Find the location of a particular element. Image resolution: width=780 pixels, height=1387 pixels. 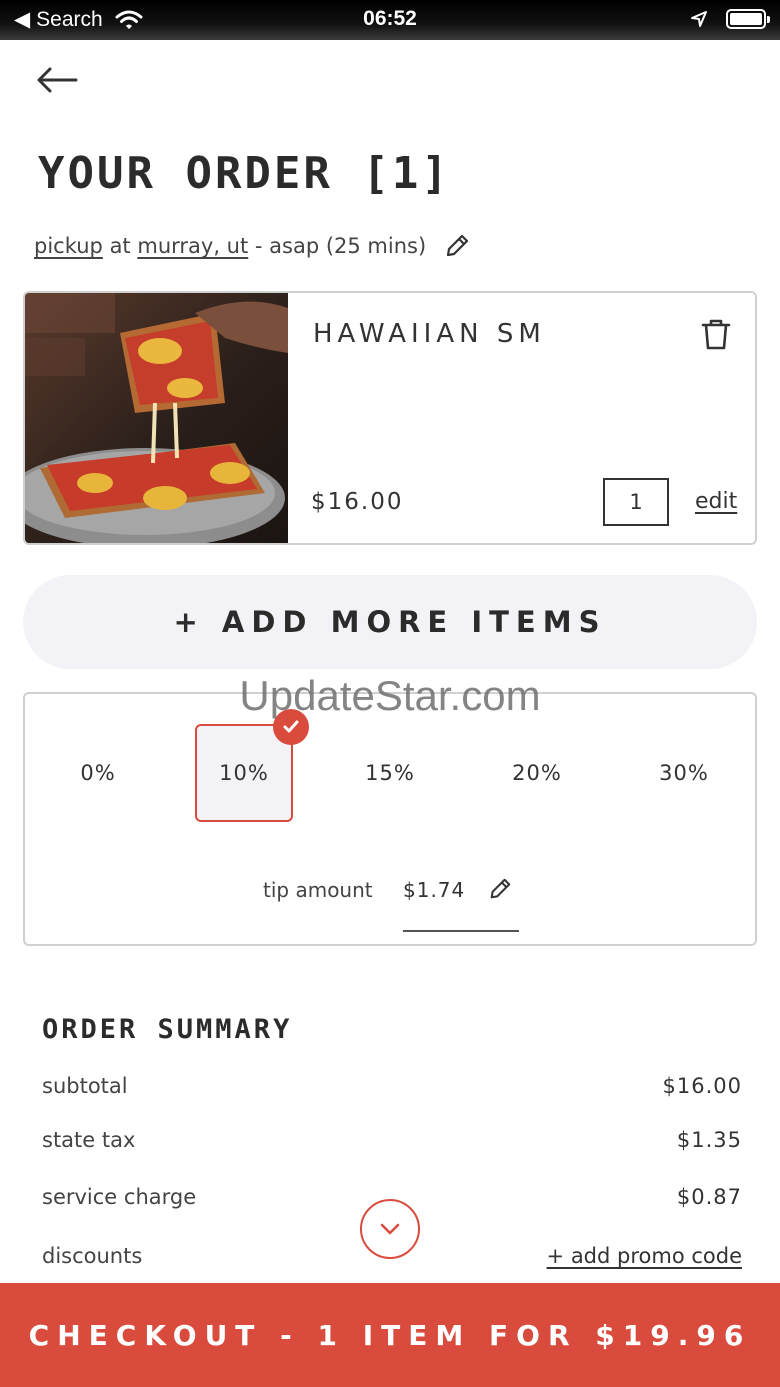

quantity-field: 1 is located at coordinates (636, 502).